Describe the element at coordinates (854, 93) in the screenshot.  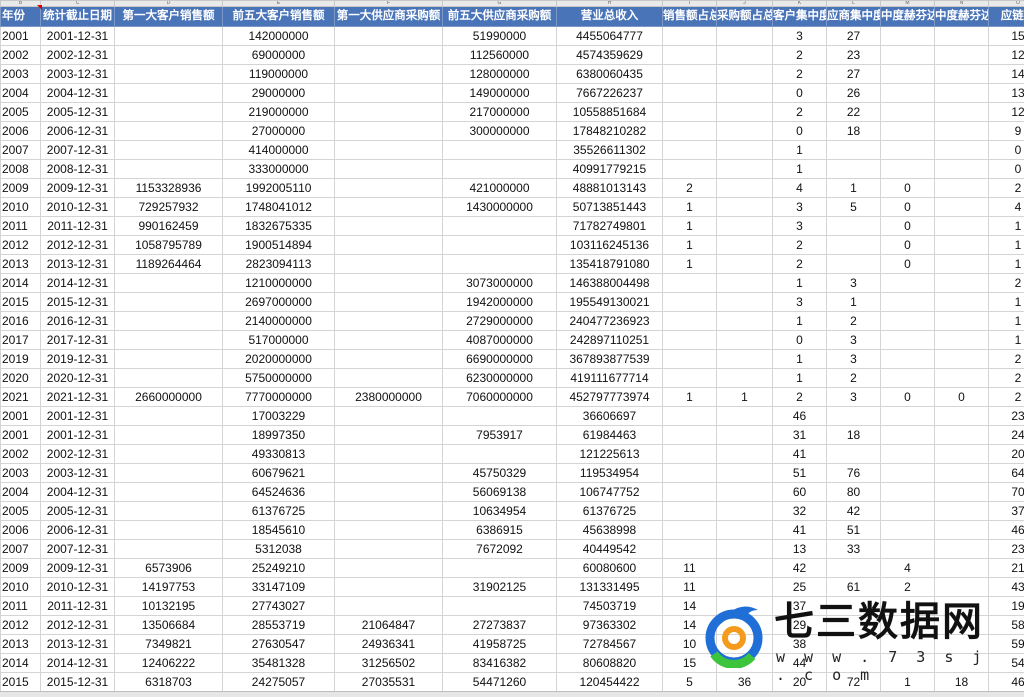
I see `table-cell: 26` at that location.